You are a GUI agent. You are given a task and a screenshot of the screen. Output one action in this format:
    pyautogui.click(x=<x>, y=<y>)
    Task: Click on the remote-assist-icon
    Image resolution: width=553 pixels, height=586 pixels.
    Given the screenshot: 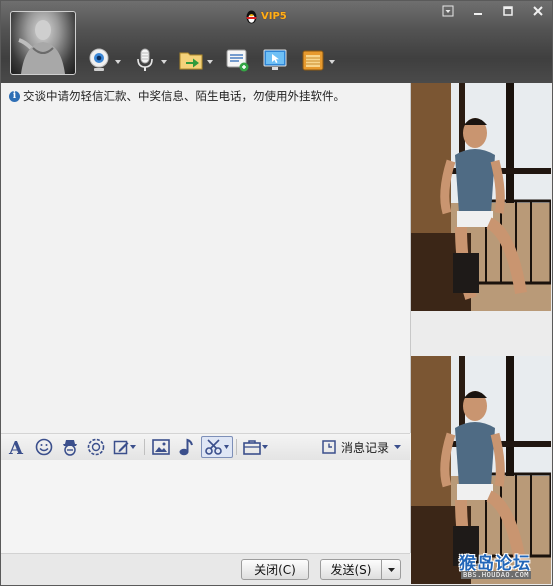 What is the action you would take?
    pyautogui.click(x=275, y=60)
    